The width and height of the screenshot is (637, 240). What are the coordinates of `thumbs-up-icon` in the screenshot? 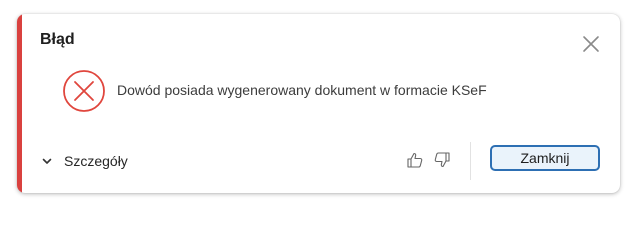 It's located at (415, 160).